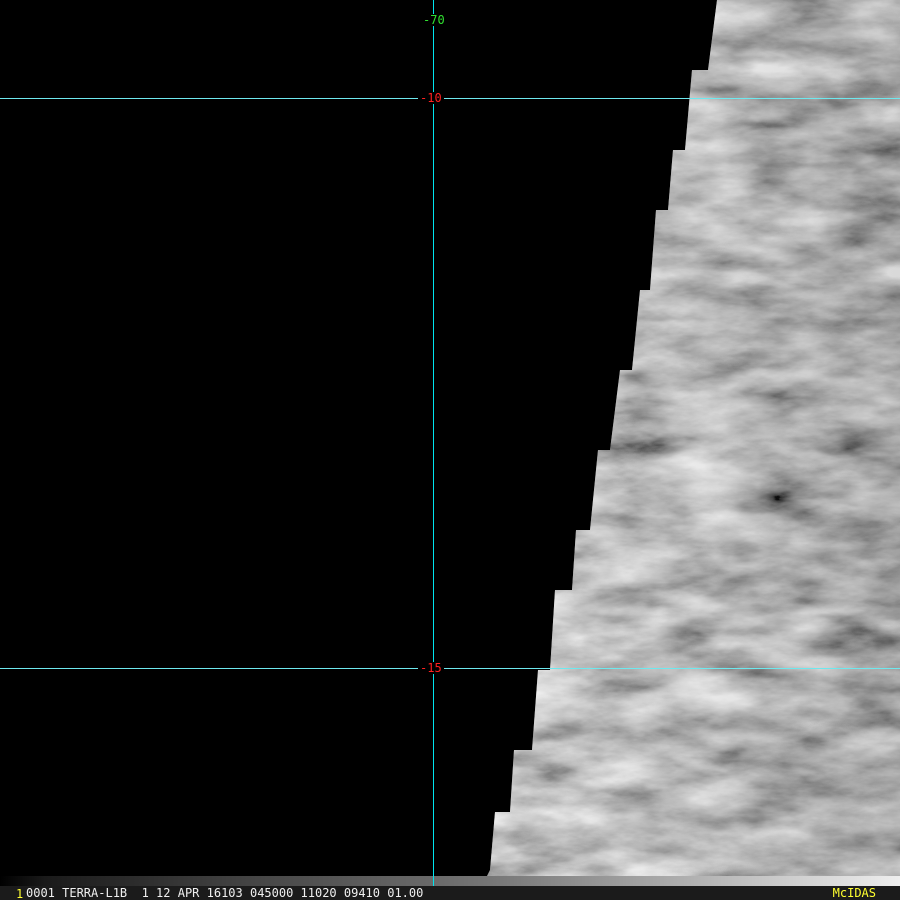  Describe the element at coordinates (20, 893) in the screenshot. I see `frame-number: 1` at that location.